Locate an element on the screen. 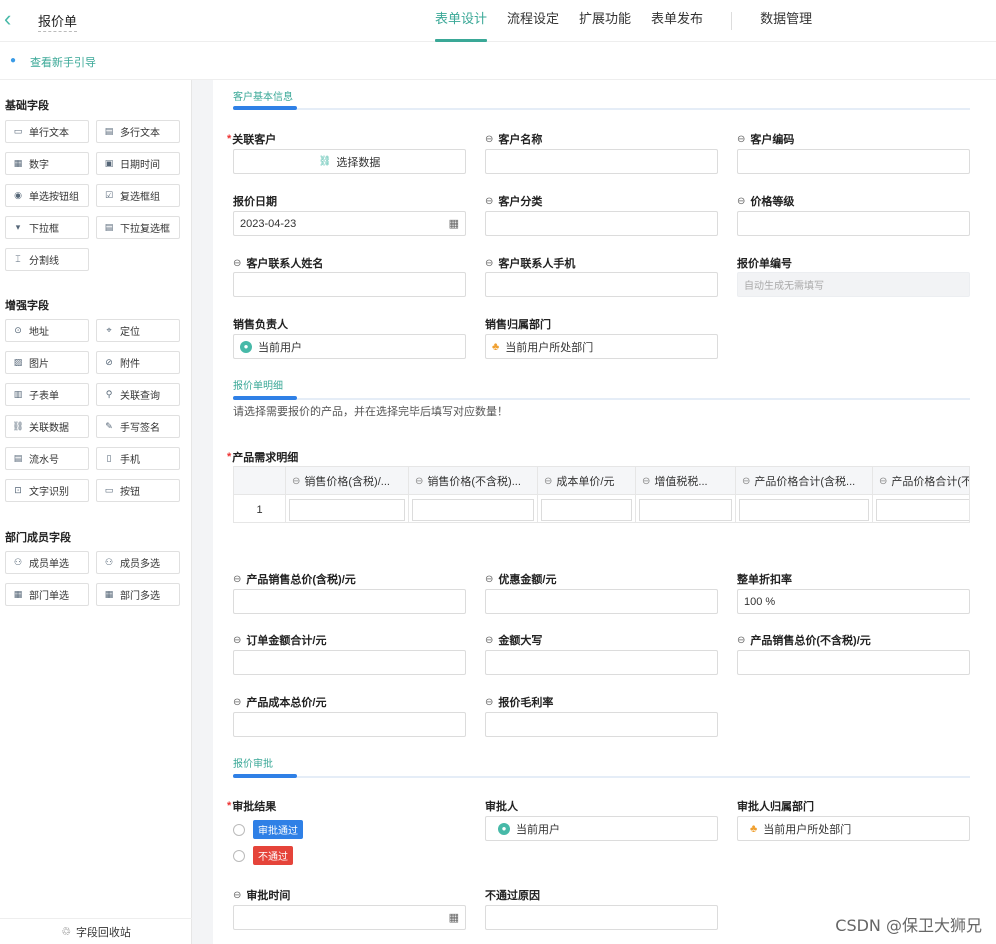  field-type-icon: ☑ is located at coordinates (109, 195).